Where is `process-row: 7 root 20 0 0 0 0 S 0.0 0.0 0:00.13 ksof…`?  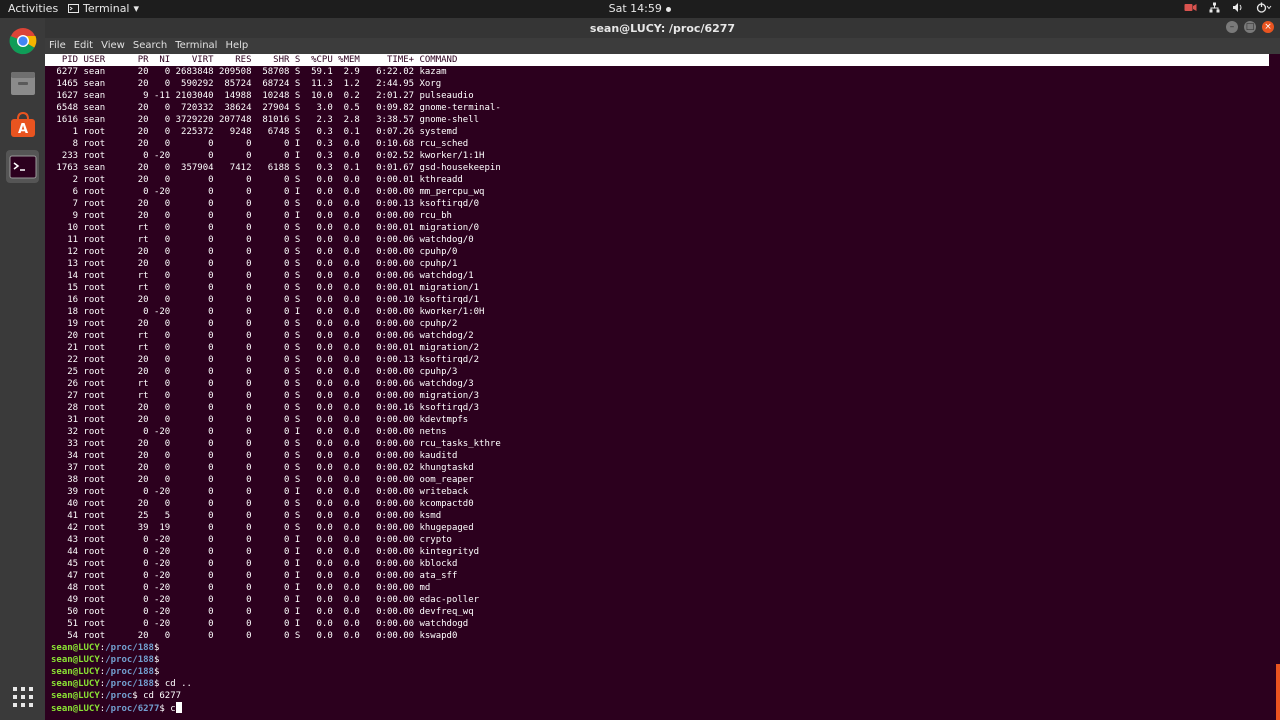 process-row: 7 root 20 0 0 0 0 S 0.0 0.0 0:00.13 ksof… is located at coordinates (265, 204).